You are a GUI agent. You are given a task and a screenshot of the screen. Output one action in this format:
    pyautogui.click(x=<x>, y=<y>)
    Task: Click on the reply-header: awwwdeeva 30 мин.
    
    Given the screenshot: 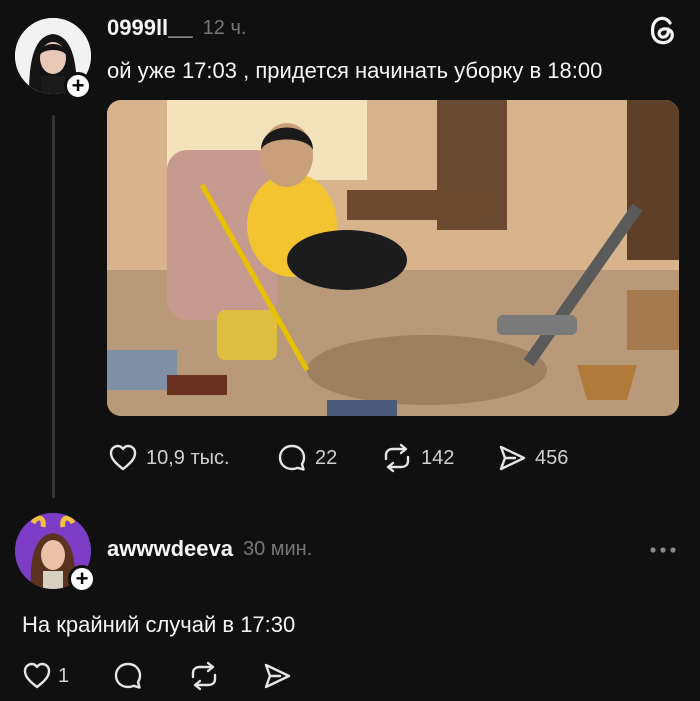 What is the action you would take?
    pyautogui.click(x=209, y=549)
    